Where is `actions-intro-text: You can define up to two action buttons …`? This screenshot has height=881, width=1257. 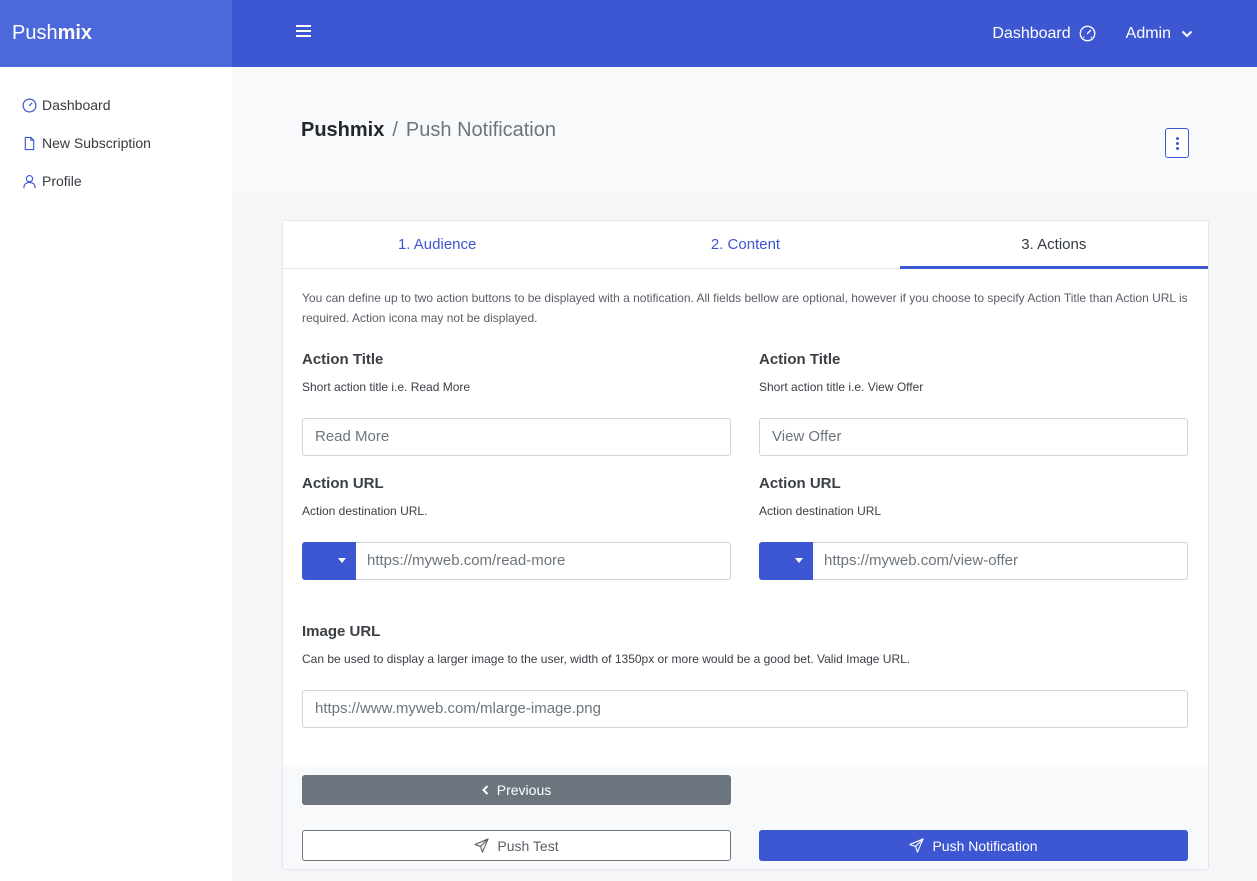 actions-intro-text: You can define up to two action buttons … is located at coordinates (745, 308).